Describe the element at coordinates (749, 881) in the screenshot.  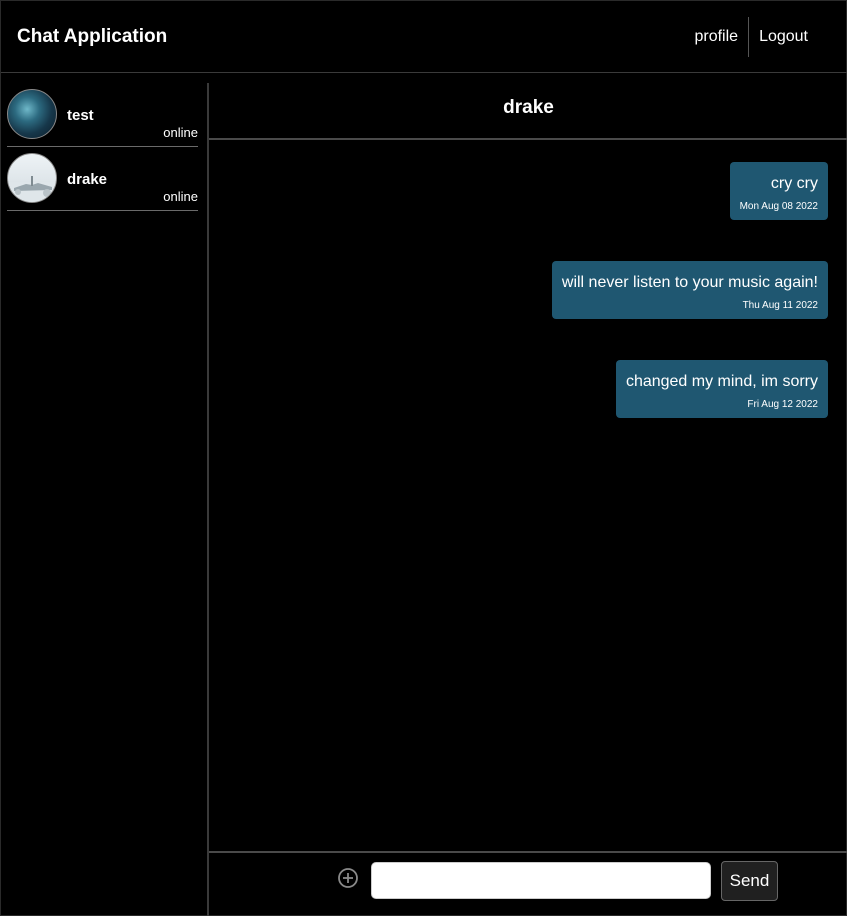
I see `send-button: Send` at that location.